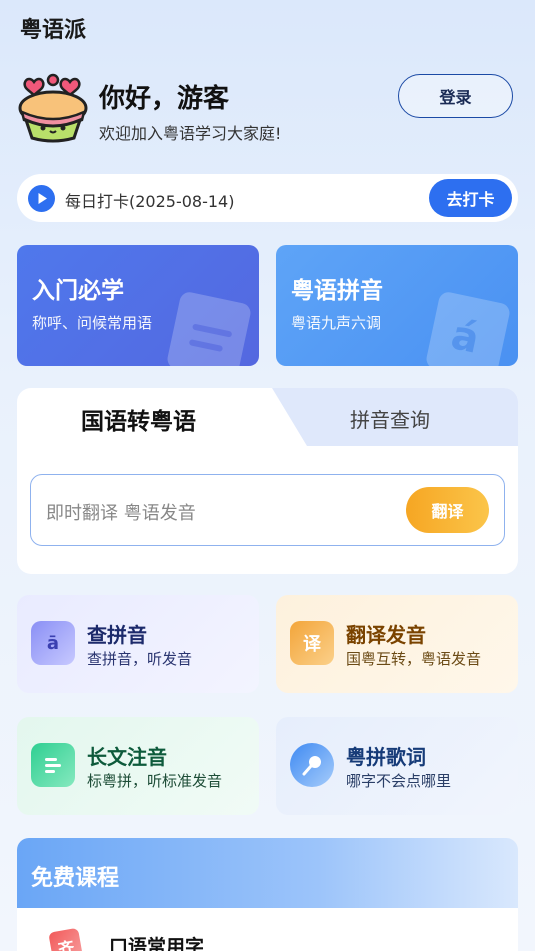 This screenshot has width=535, height=951. Describe the element at coordinates (336, 323) in the screenshot. I see `feature-card-subtitle: 粤语九声六调` at that location.